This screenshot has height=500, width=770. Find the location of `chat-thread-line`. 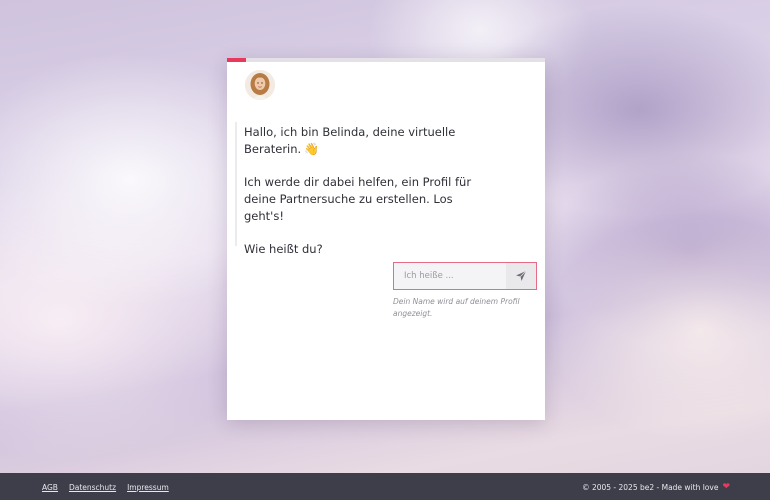

chat-thread-line is located at coordinates (236, 184).